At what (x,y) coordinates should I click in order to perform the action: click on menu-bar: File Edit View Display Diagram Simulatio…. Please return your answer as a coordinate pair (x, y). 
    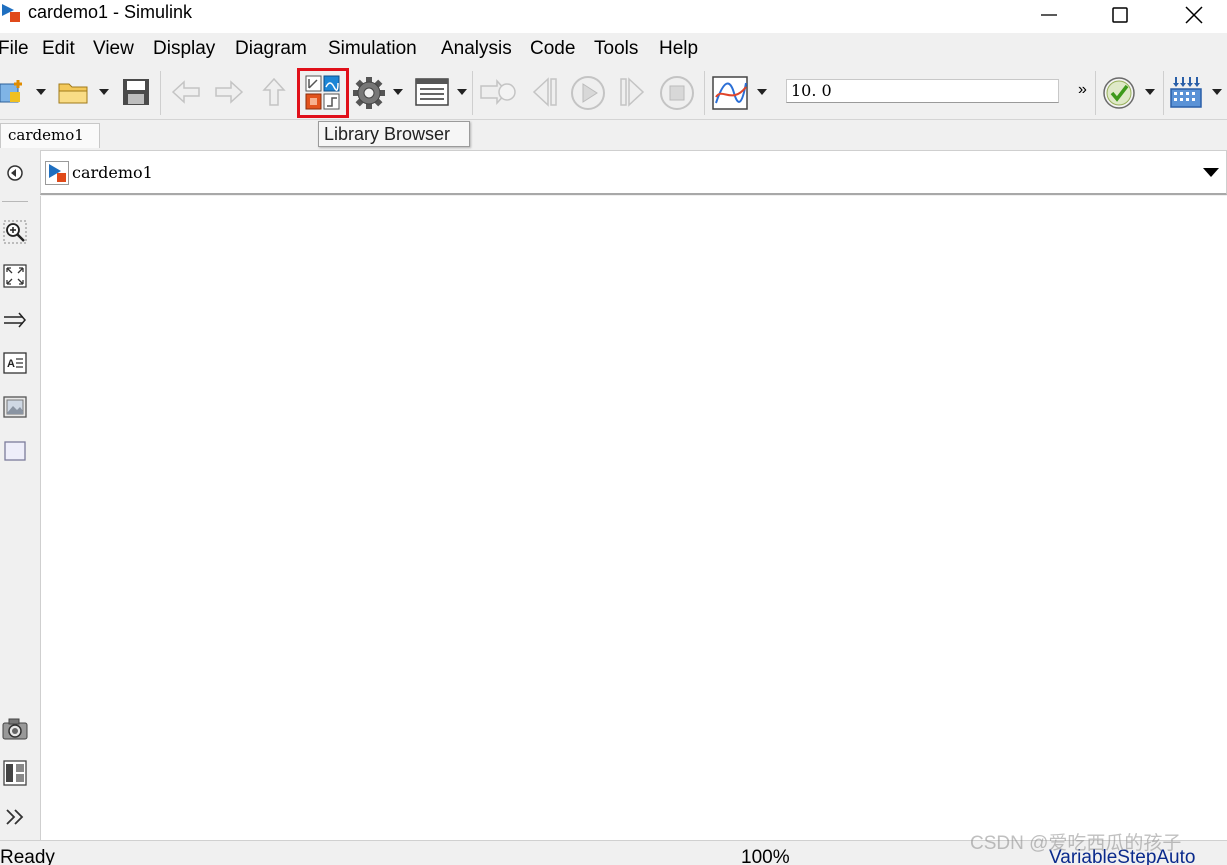
    Looking at the image, I should click on (613, 49).